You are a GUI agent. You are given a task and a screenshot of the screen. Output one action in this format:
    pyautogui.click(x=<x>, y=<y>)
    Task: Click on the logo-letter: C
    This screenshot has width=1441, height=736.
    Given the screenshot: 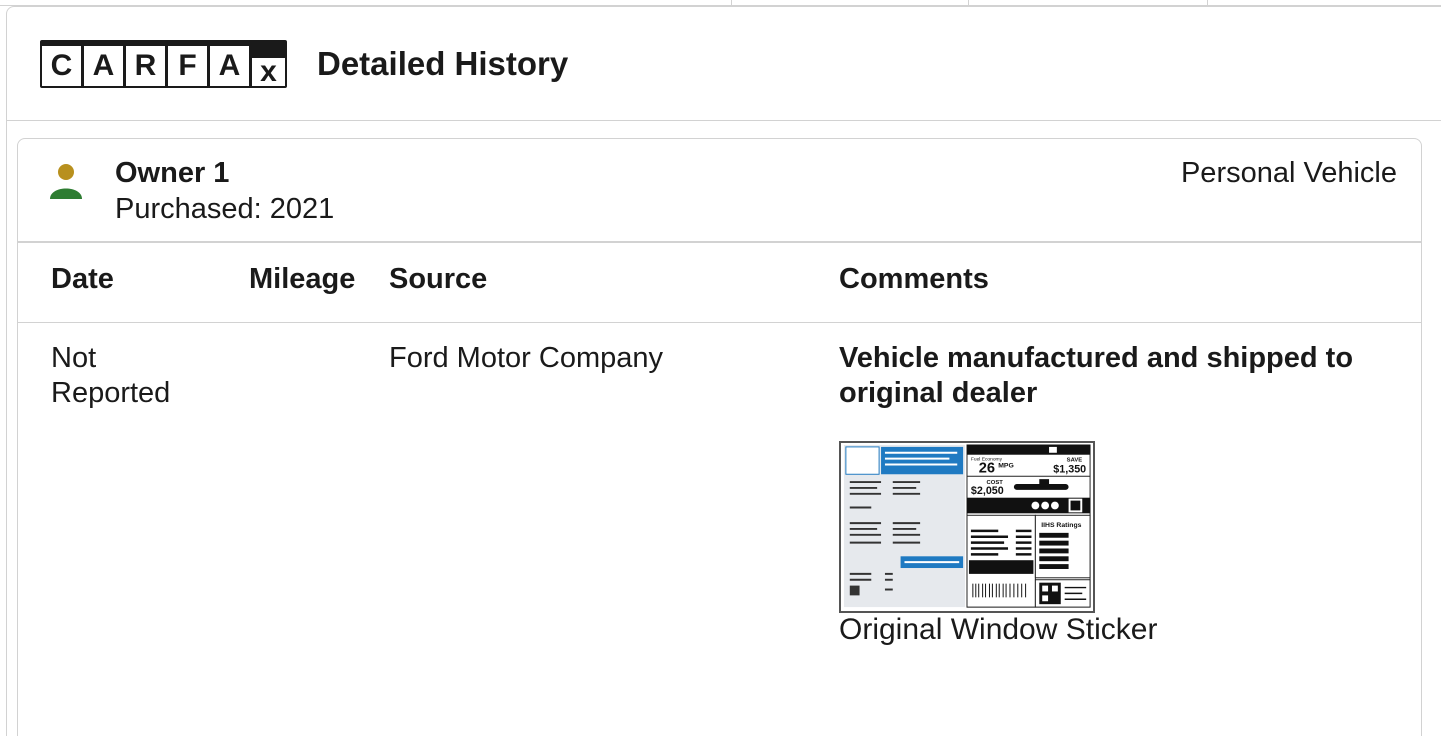 What is the action you would take?
    pyautogui.click(x=61, y=65)
    